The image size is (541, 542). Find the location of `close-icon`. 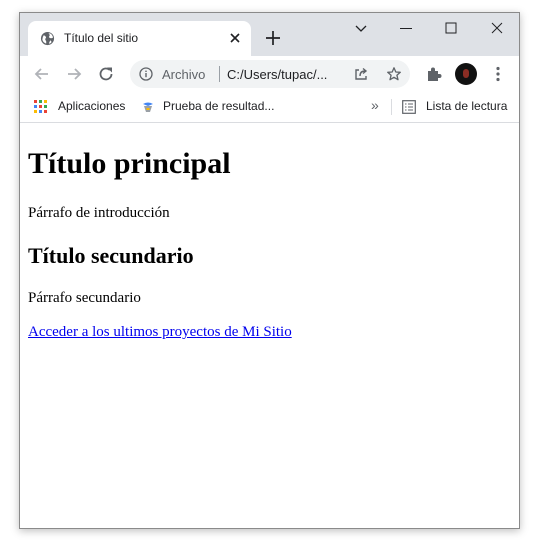

close-icon is located at coordinates (235, 38).